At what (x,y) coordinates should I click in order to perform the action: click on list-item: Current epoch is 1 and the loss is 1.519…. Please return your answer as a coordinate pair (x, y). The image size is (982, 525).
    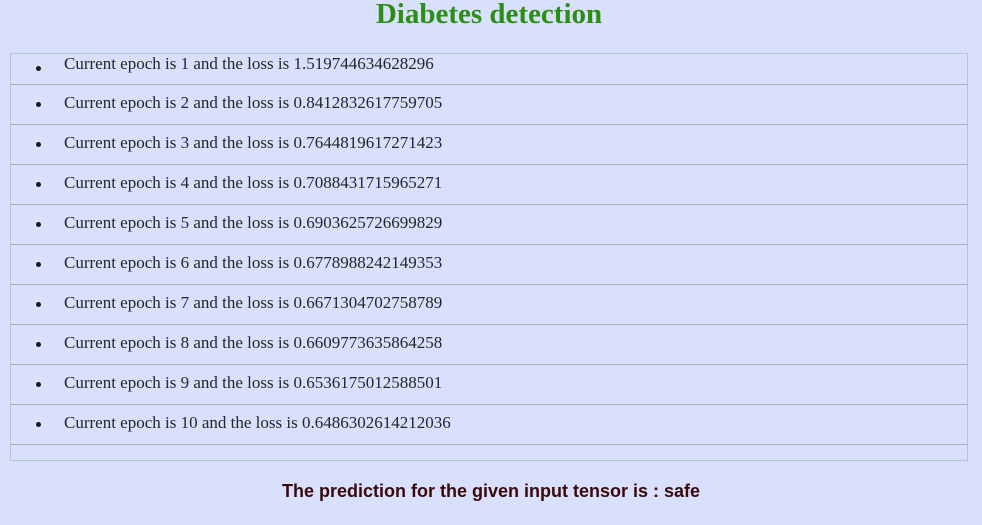
    Looking at the image, I should click on (489, 69).